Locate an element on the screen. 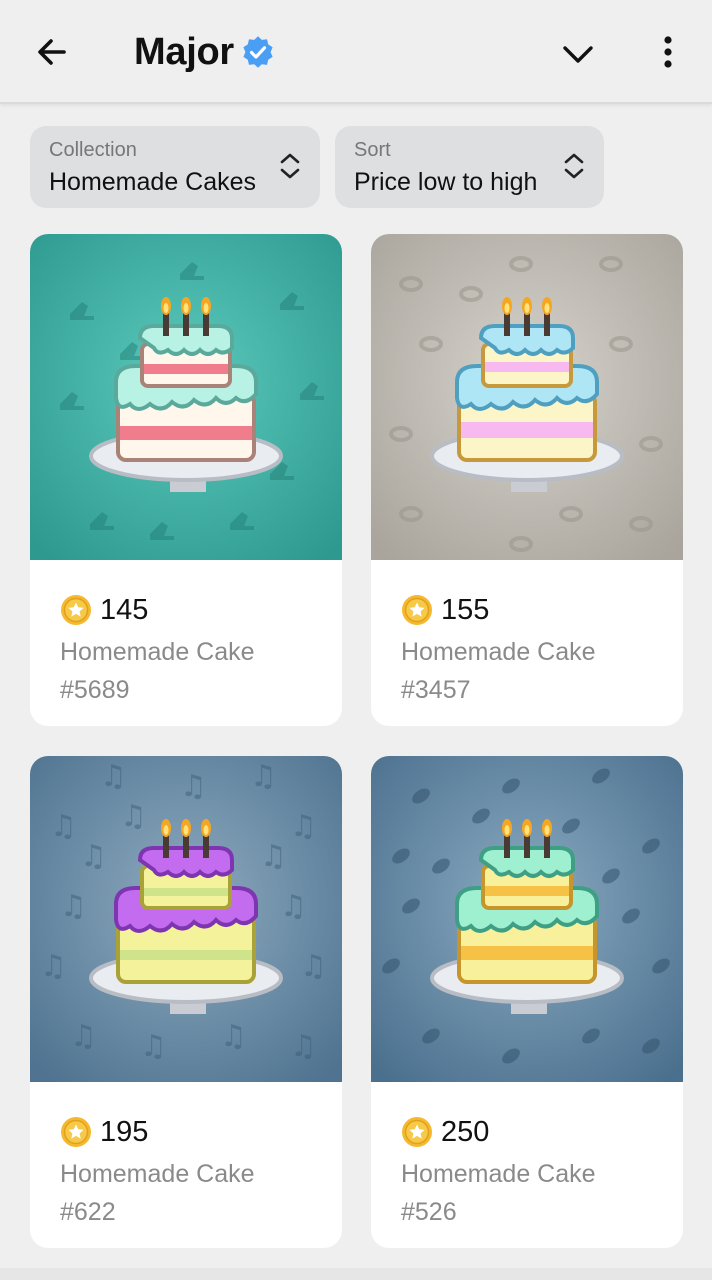 This screenshot has width=712, height=1280. item-number: #526 is located at coordinates (429, 1212).